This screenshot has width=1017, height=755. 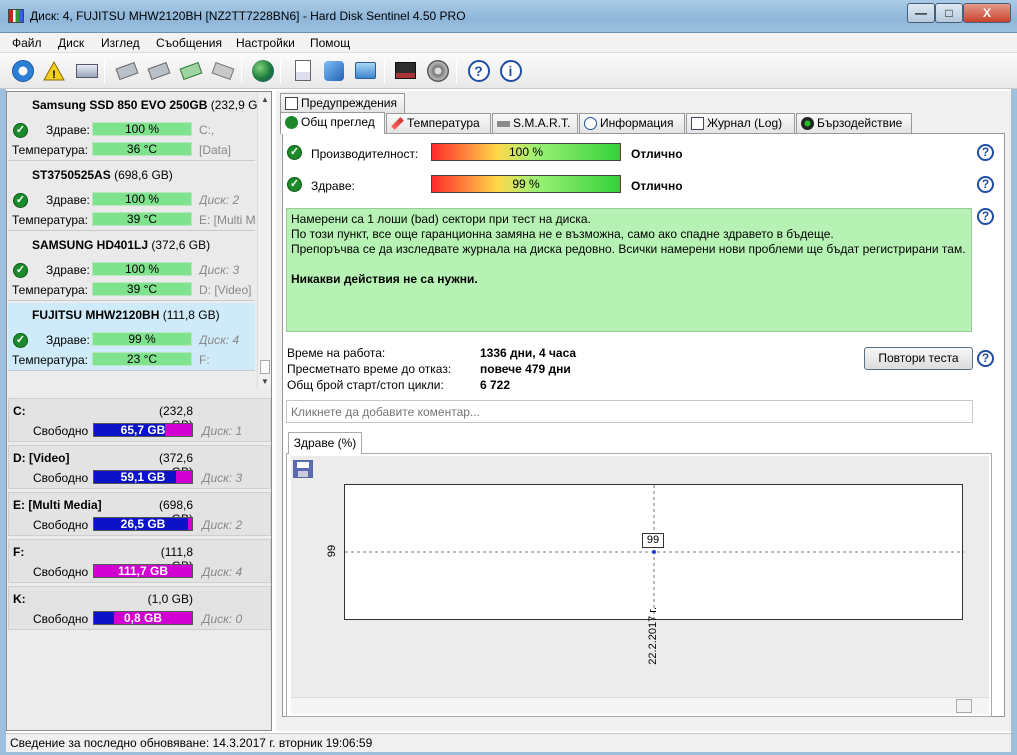 I want to click on disk-volume-label: [Data], so click(x=215, y=150).